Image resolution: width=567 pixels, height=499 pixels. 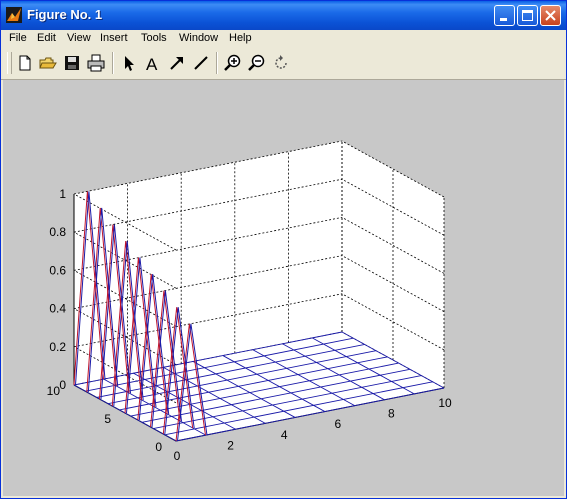 I want to click on x-tick-label: 2, so click(x=230, y=445).